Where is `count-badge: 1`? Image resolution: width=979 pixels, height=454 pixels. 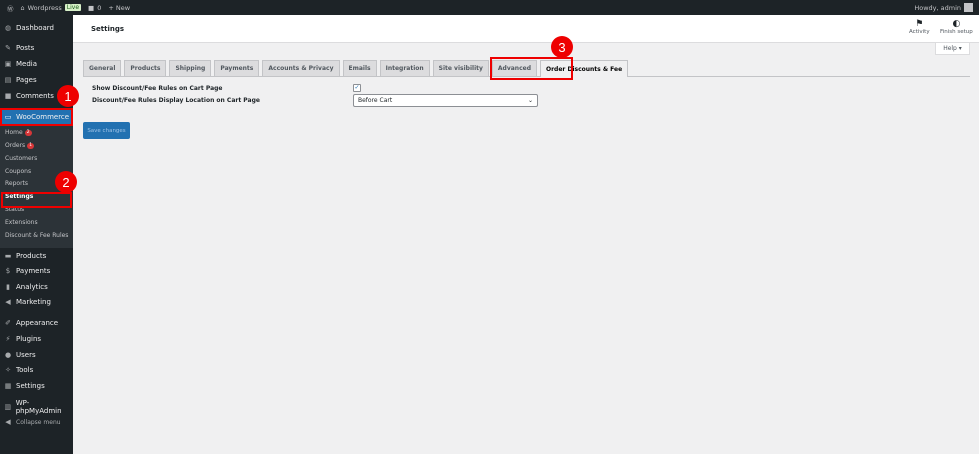 count-badge: 1 is located at coordinates (31, 145).